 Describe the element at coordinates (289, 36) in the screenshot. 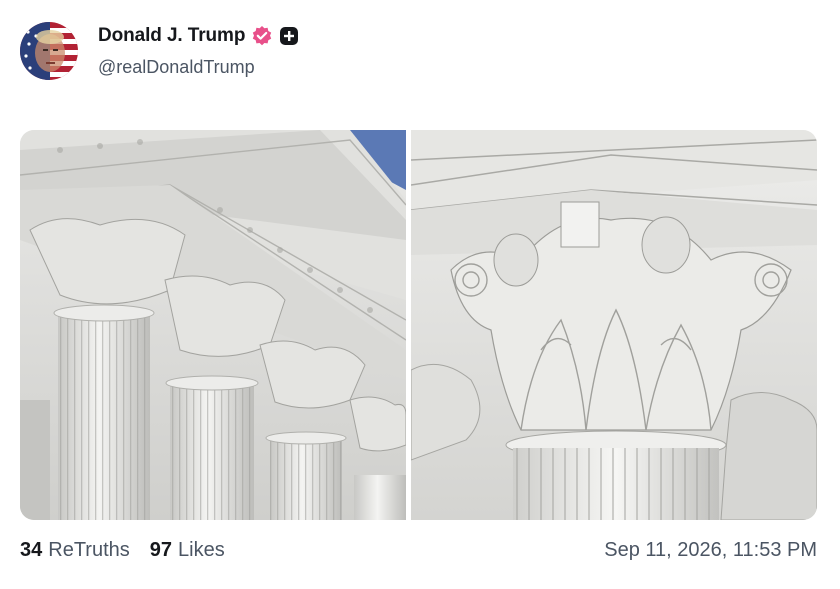

I see `plus-badge-icon` at that location.